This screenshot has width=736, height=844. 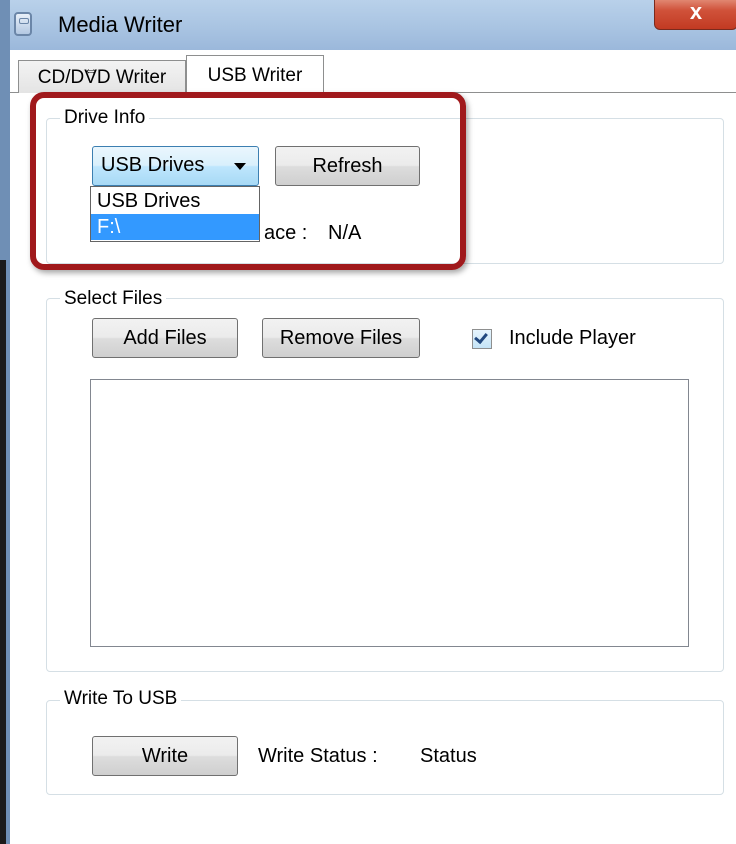 I want to click on select-files-group-label: Select Files, so click(x=113, y=299).